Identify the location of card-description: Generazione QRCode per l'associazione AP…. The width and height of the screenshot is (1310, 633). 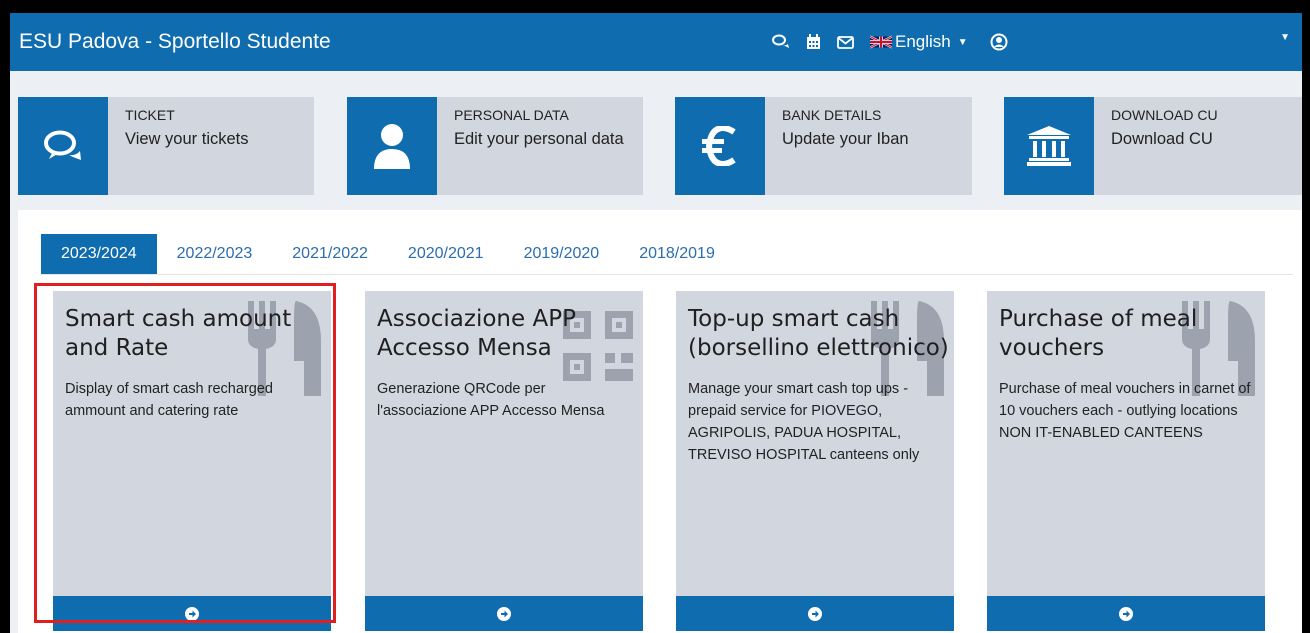
(491, 400).